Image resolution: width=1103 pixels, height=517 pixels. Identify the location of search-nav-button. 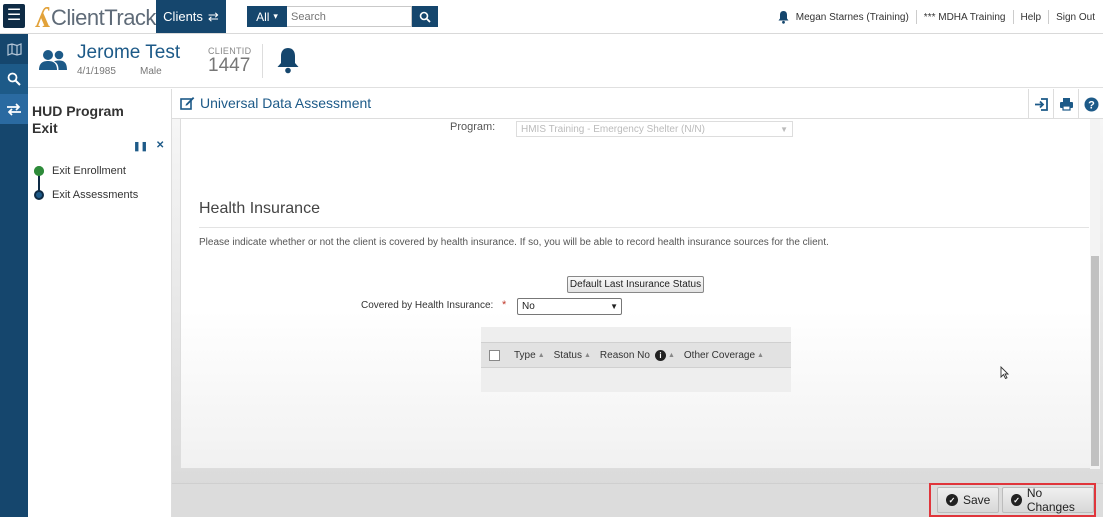
(14, 79).